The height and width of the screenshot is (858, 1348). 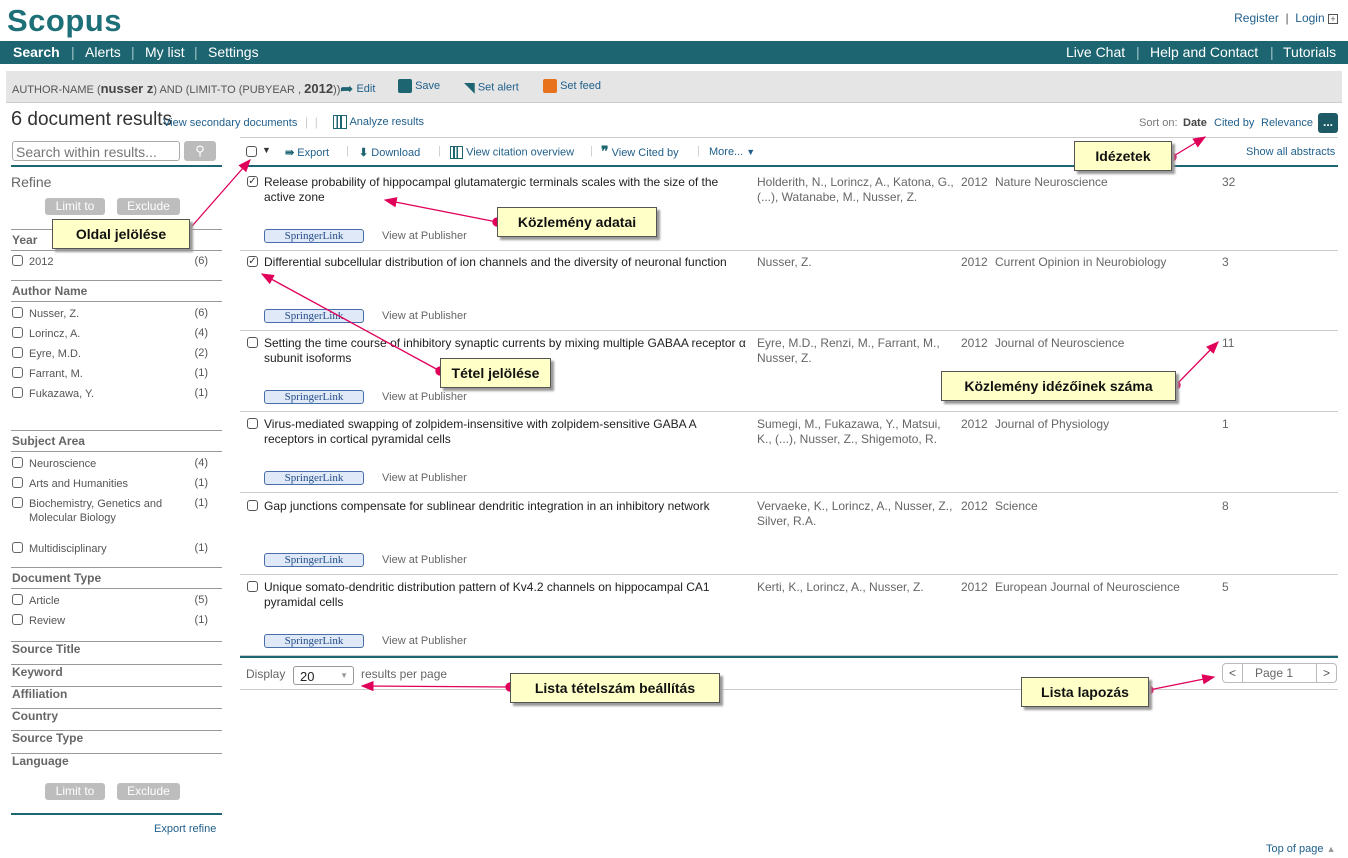 What do you see at coordinates (37, 672) in the screenshot?
I see `facet-heading-collapsed: Keyword` at bounding box center [37, 672].